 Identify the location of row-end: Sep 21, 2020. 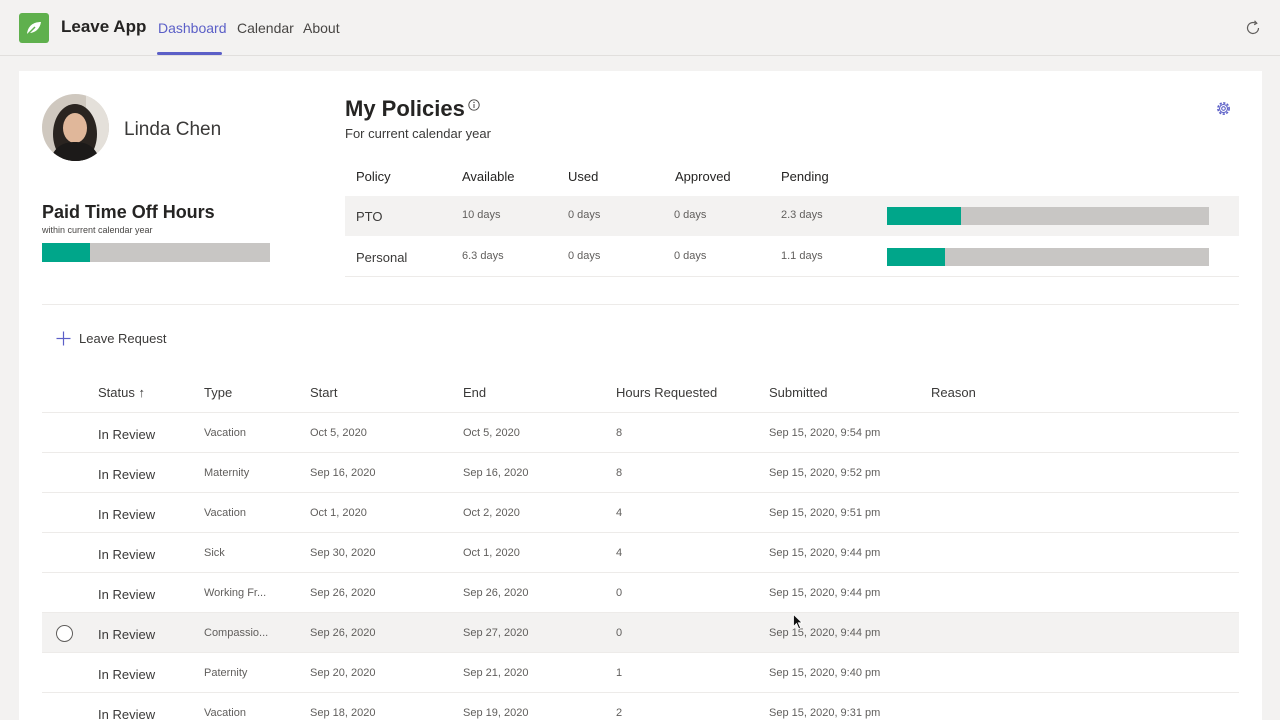
(496, 673).